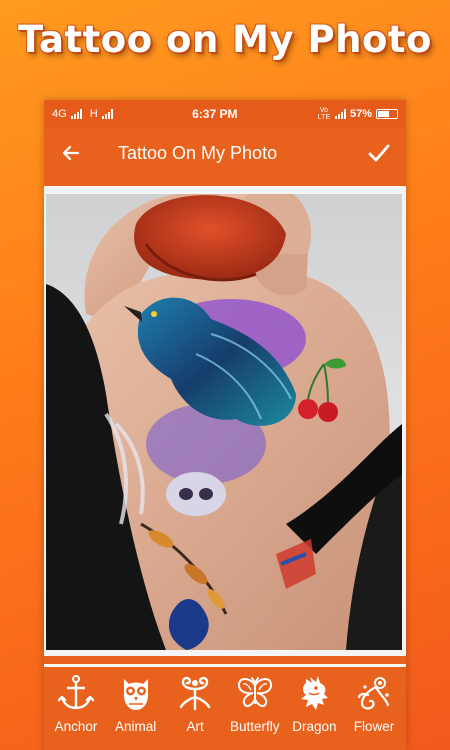 This screenshot has height=750, width=450. I want to click on flower-swirl-icon, so click(373, 693).